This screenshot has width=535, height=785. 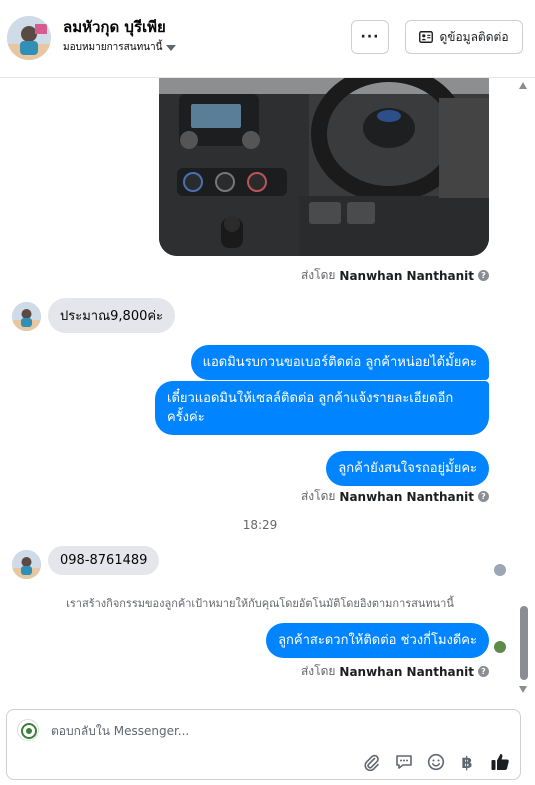 What do you see at coordinates (524, 643) in the screenshot?
I see `scrollbar-thumb` at bounding box center [524, 643].